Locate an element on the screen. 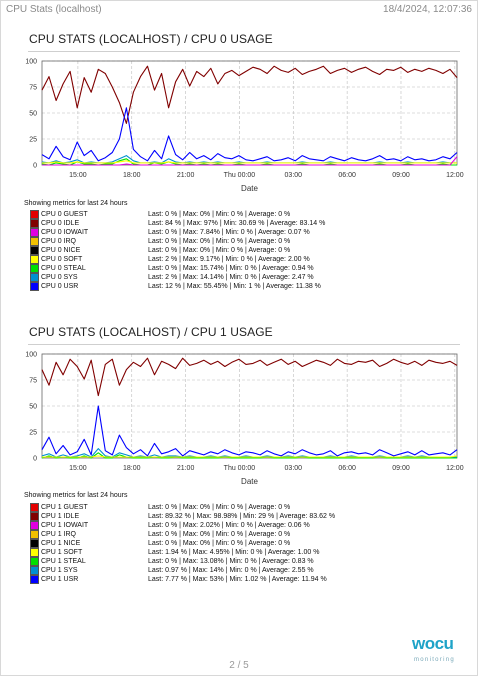 Image resolution: width=478 pixels, height=676 pixels. legend-series-name: CPU 1 STEAL is located at coordinates (63, 561).